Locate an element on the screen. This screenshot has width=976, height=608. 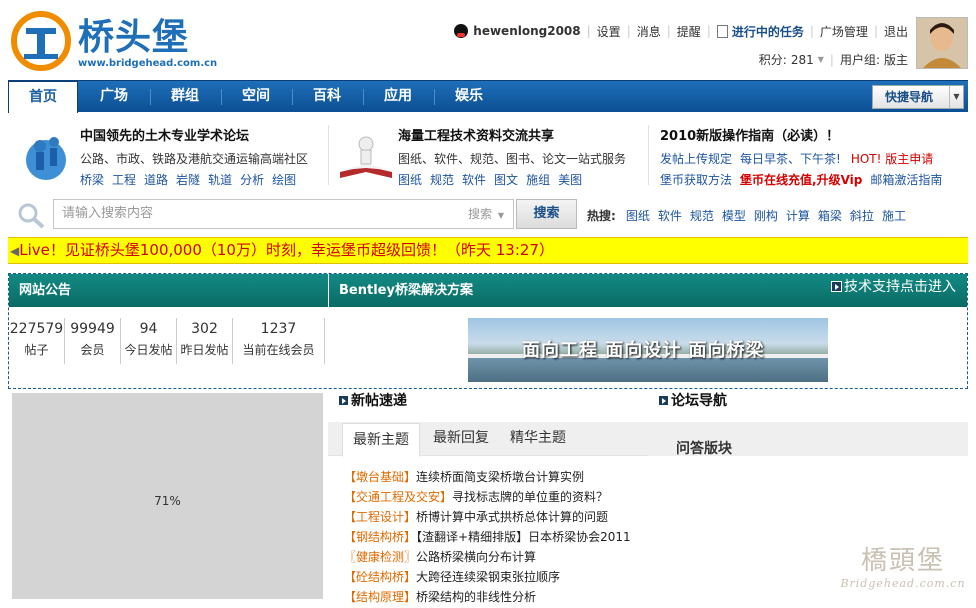
list-item: 【结构原理】桥梁结构的非线性分析 is located at coordinates (487, 598).